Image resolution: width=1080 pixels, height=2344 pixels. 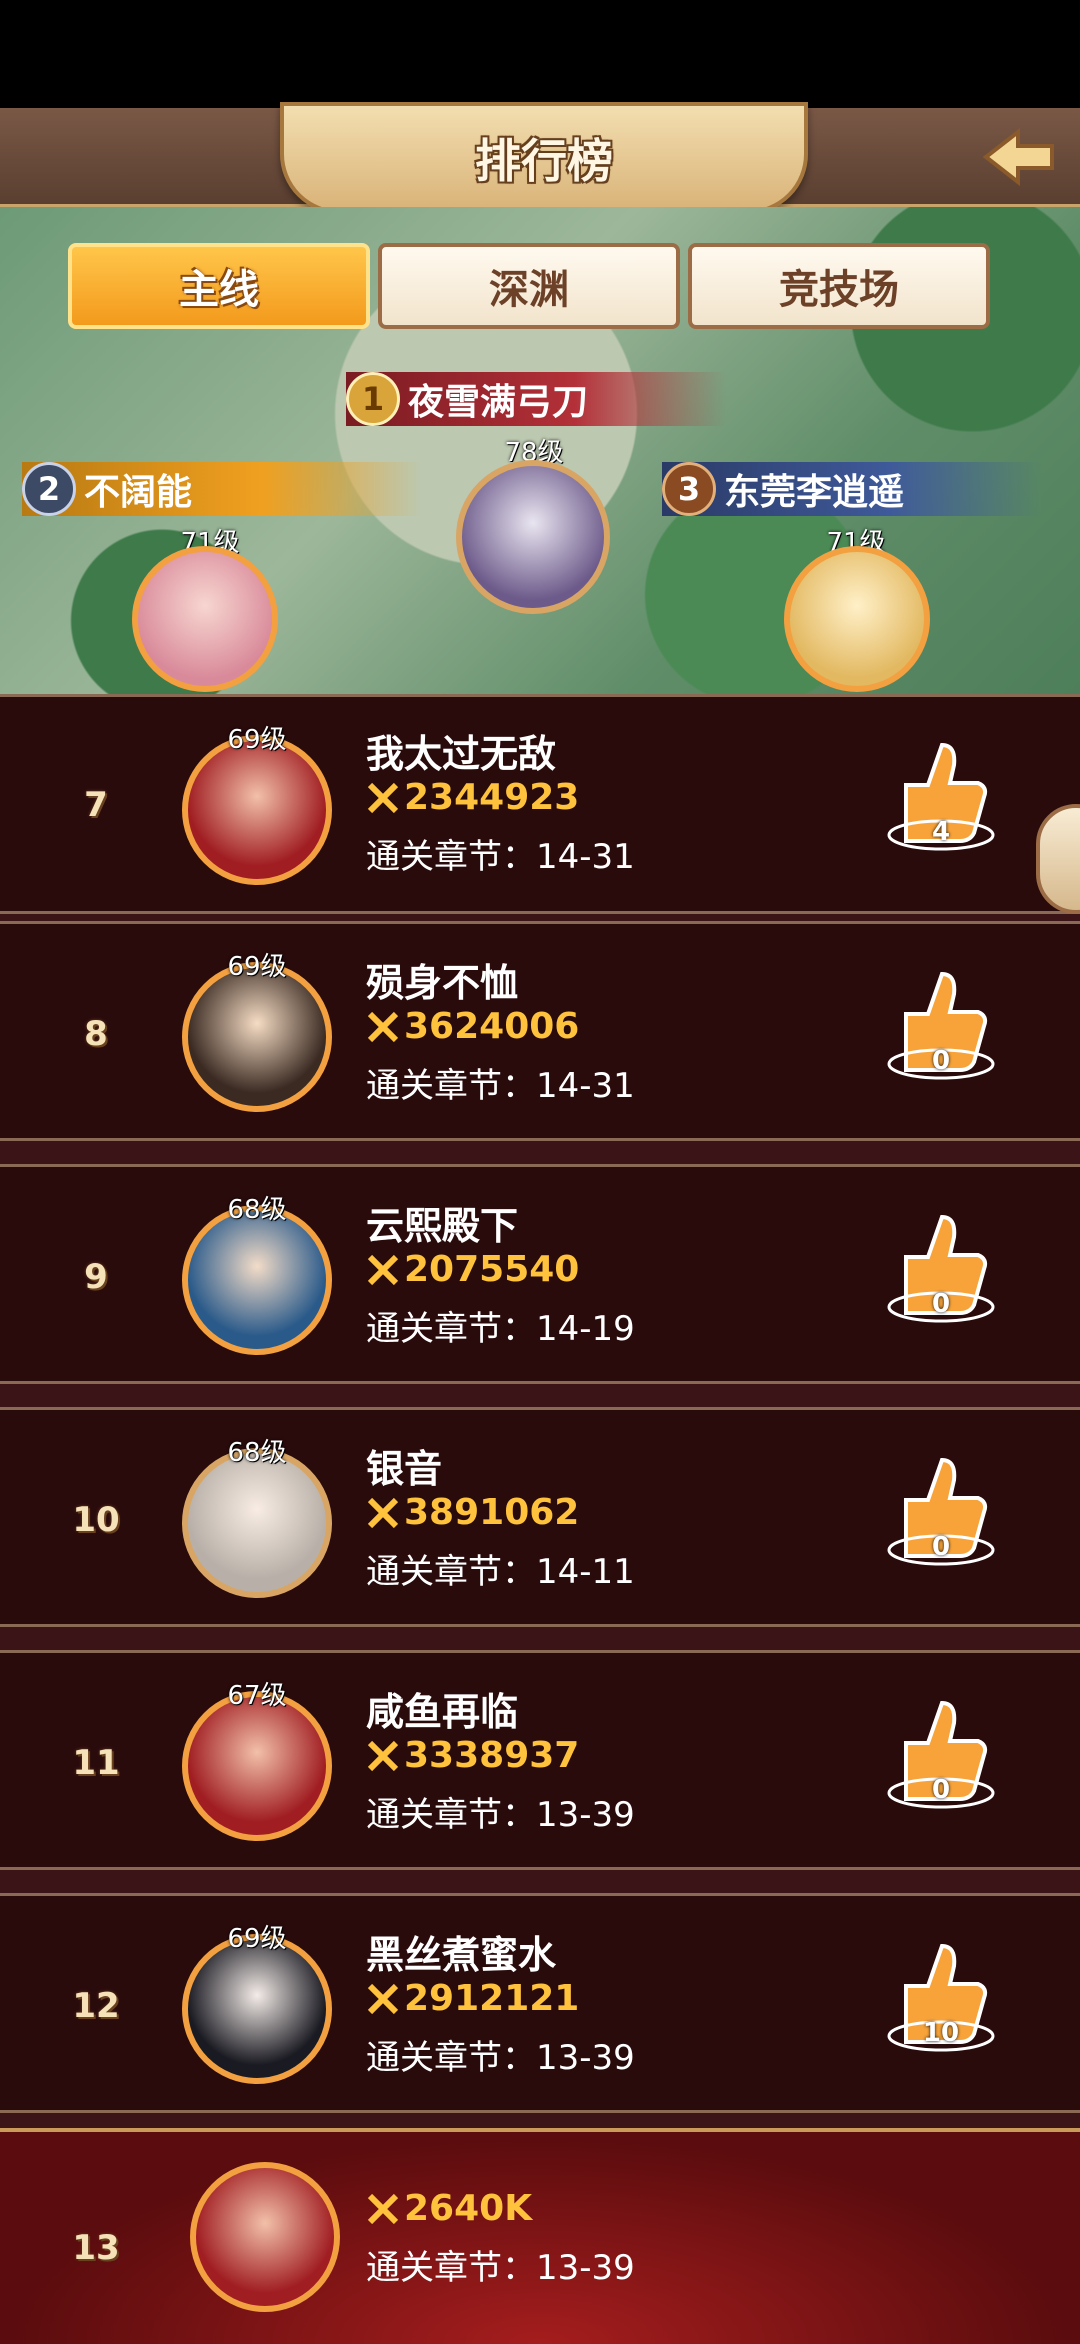 What do you see at coordinates (941, 1996) in the screenshot?
I see `like-button: 10` at bounding box center [941, 1996].